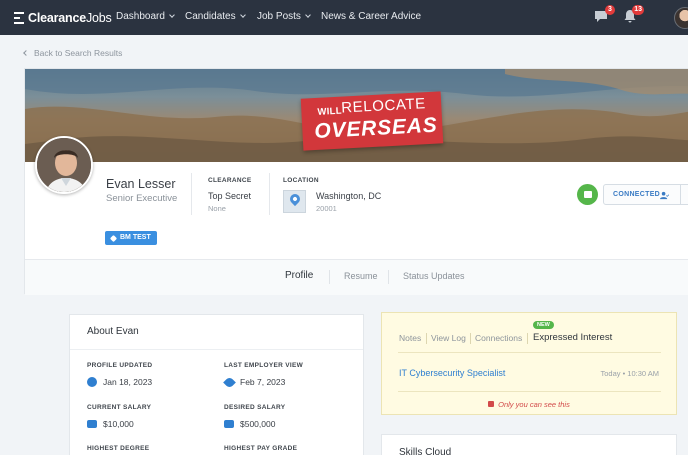  I want to click on last-employer-view-value: Feb 7, 2023, so click(254, 382).